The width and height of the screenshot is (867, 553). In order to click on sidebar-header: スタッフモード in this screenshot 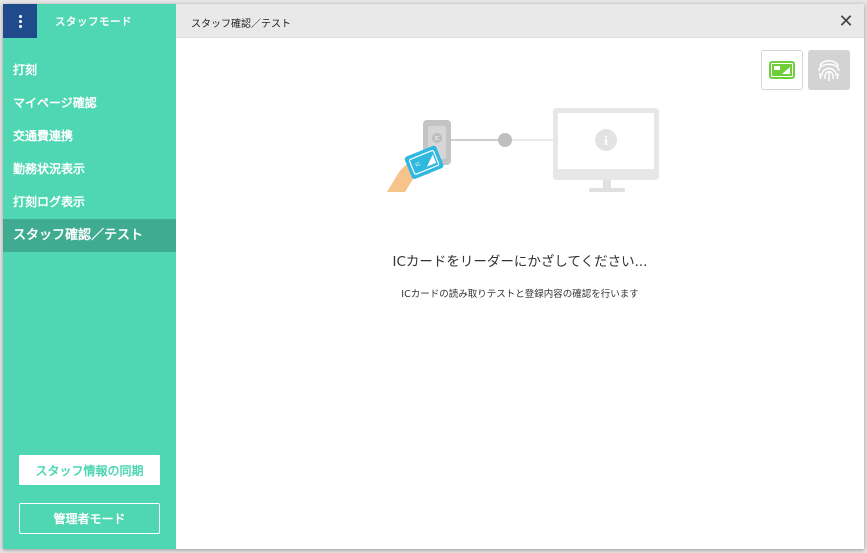, I will do `click(89, 21)`.